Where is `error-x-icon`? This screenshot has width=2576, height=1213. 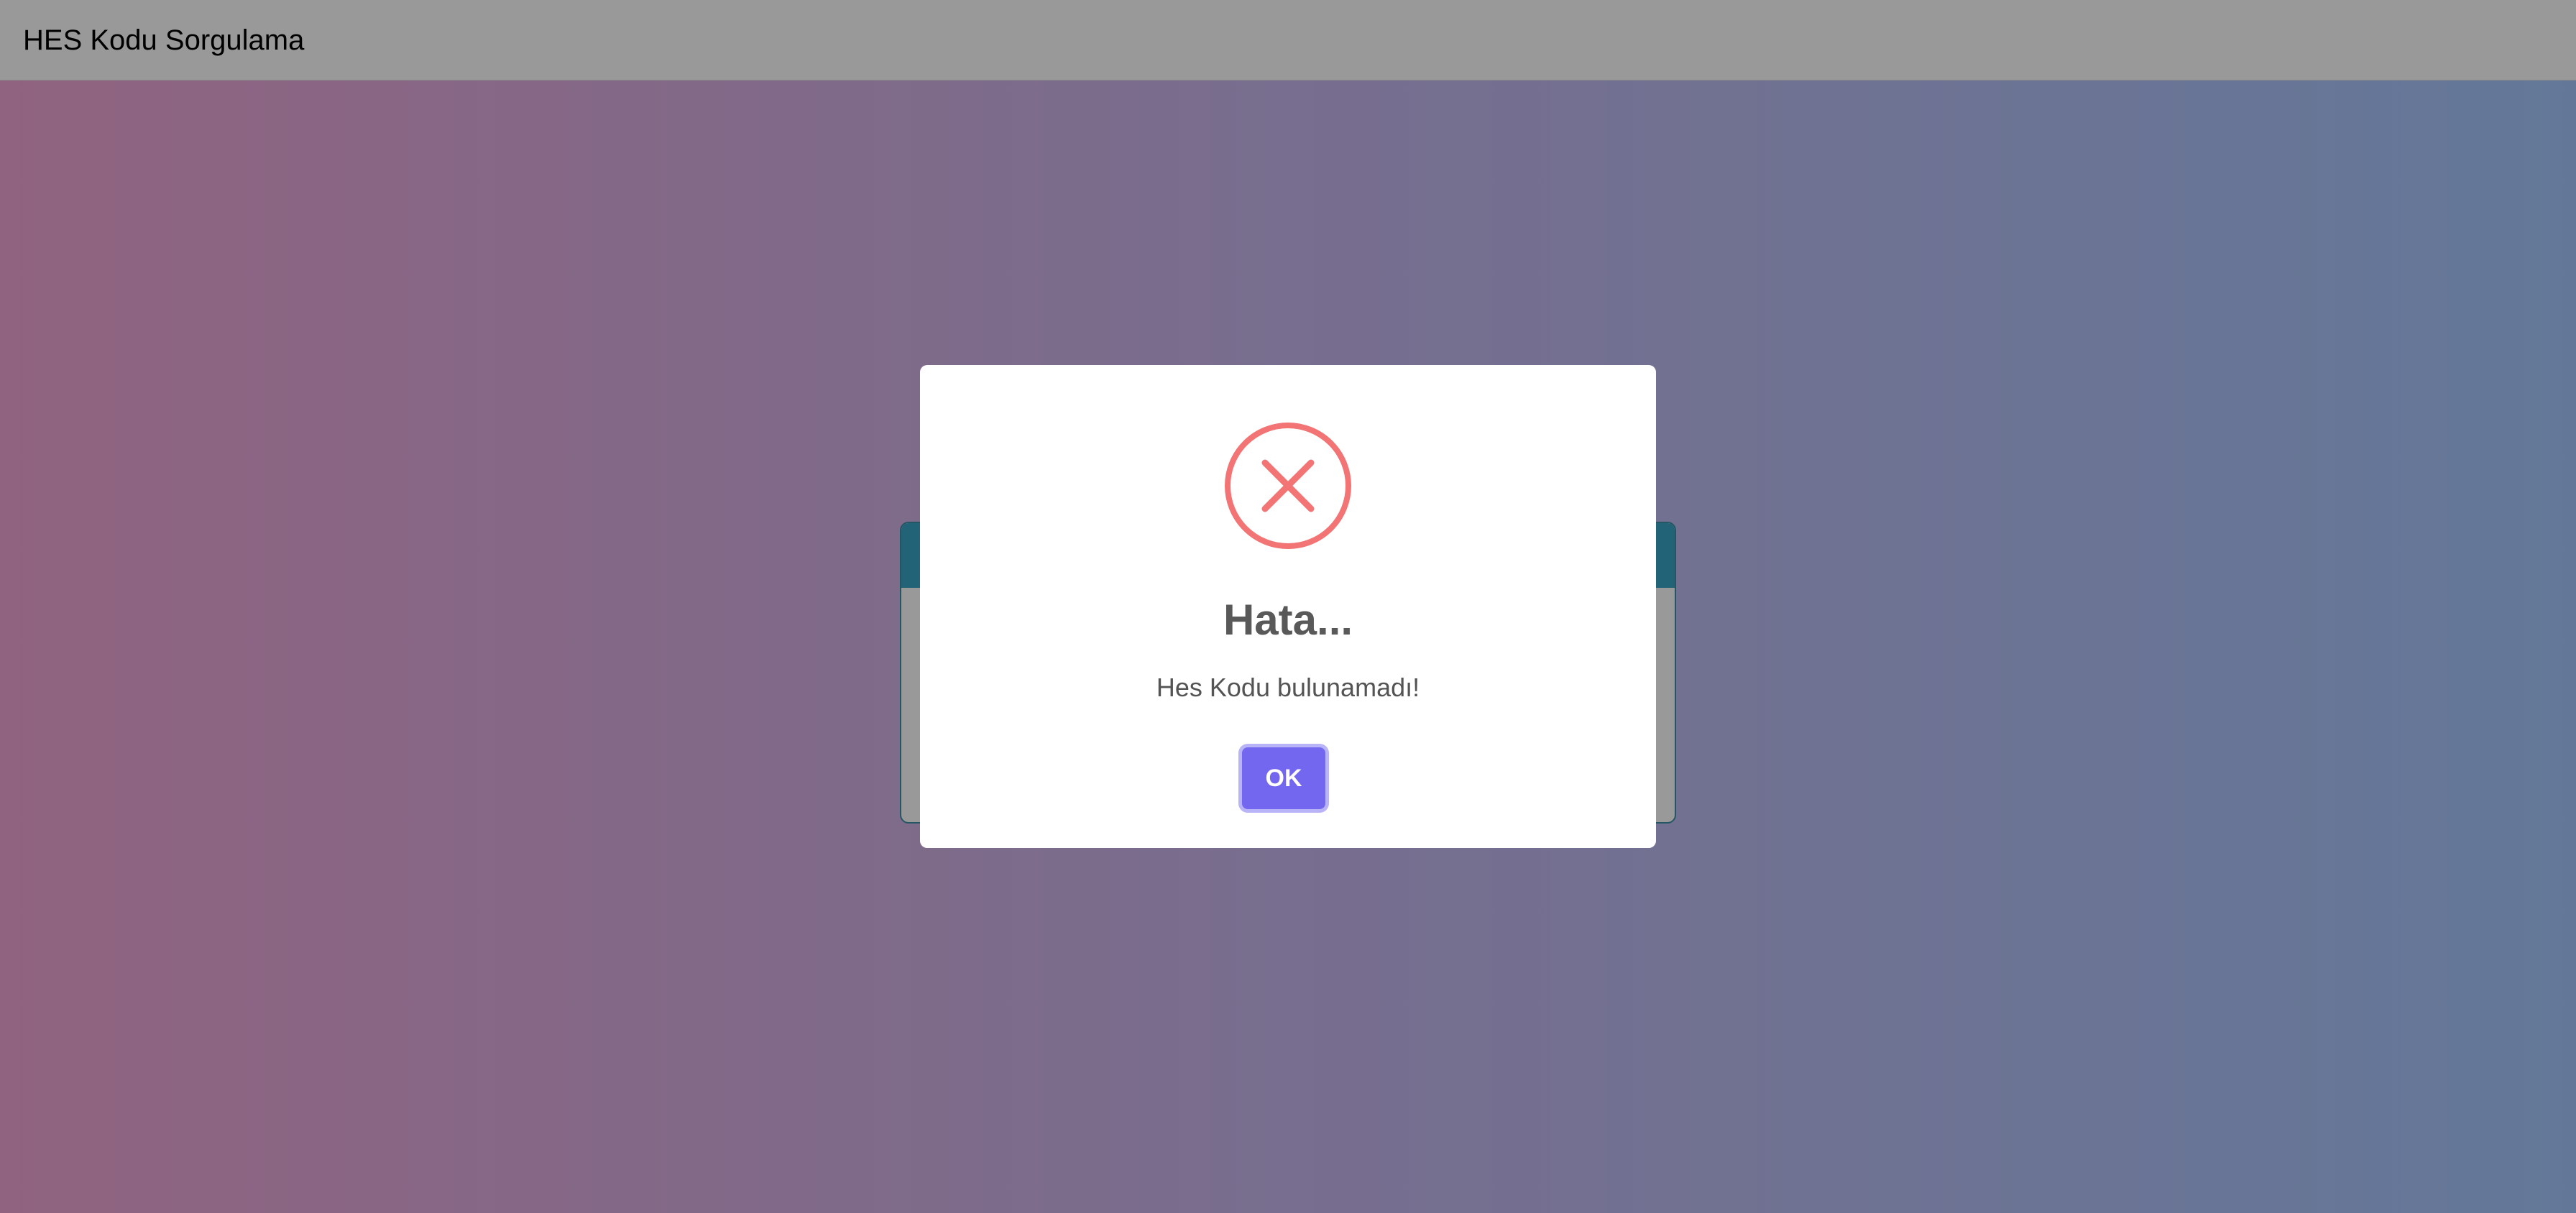 error-x-icon is located at coordinates (1288, 486).